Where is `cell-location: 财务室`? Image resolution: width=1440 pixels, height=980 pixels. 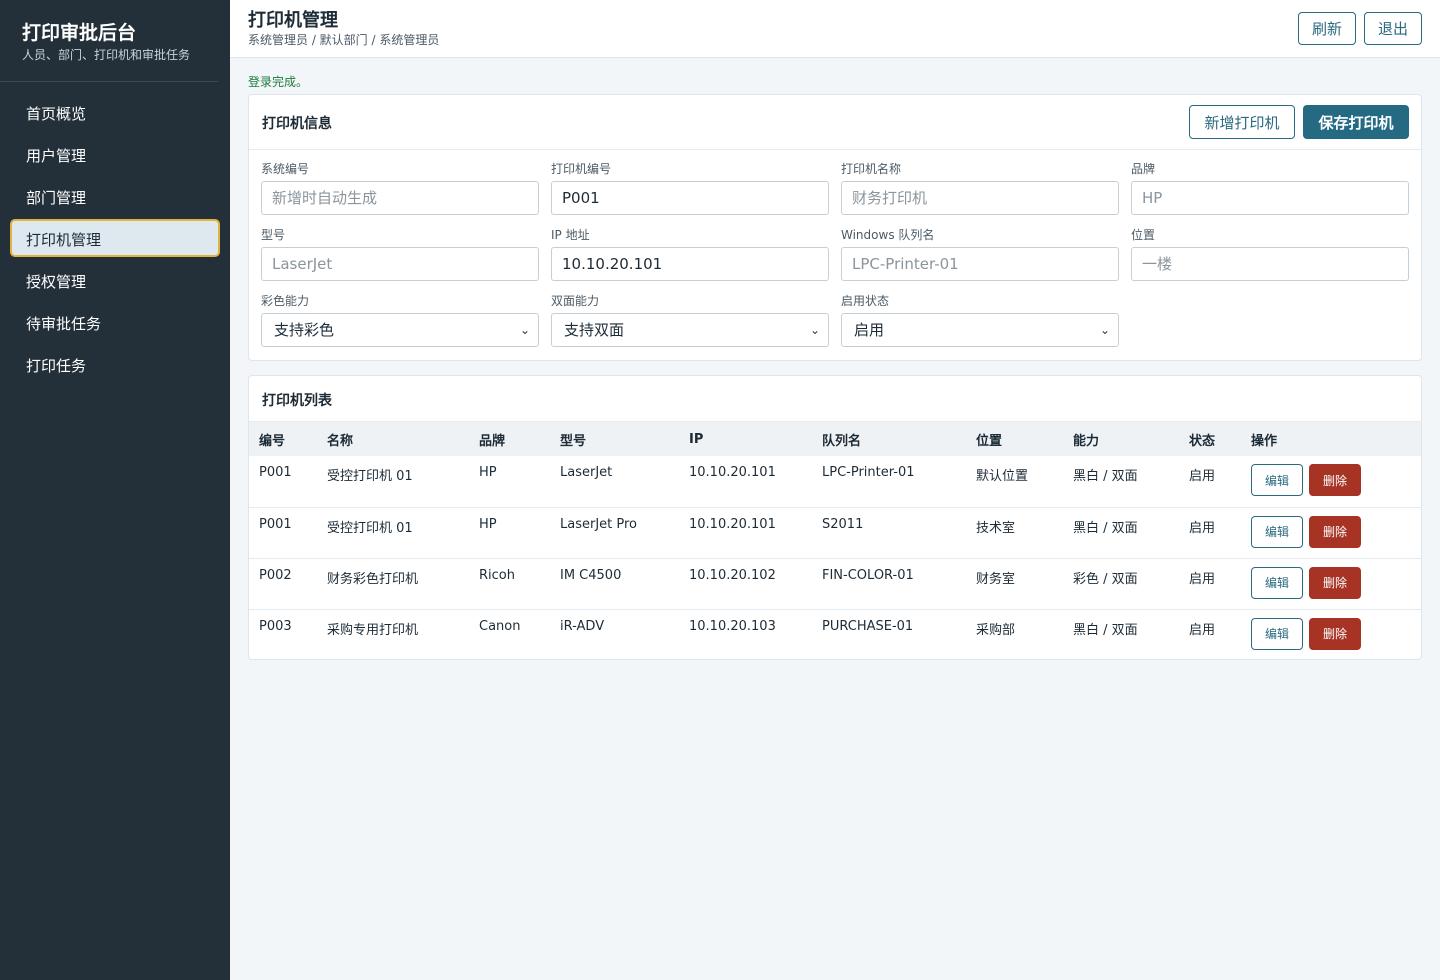 cell-location: 财务室 is located at coordinates (996, 579).